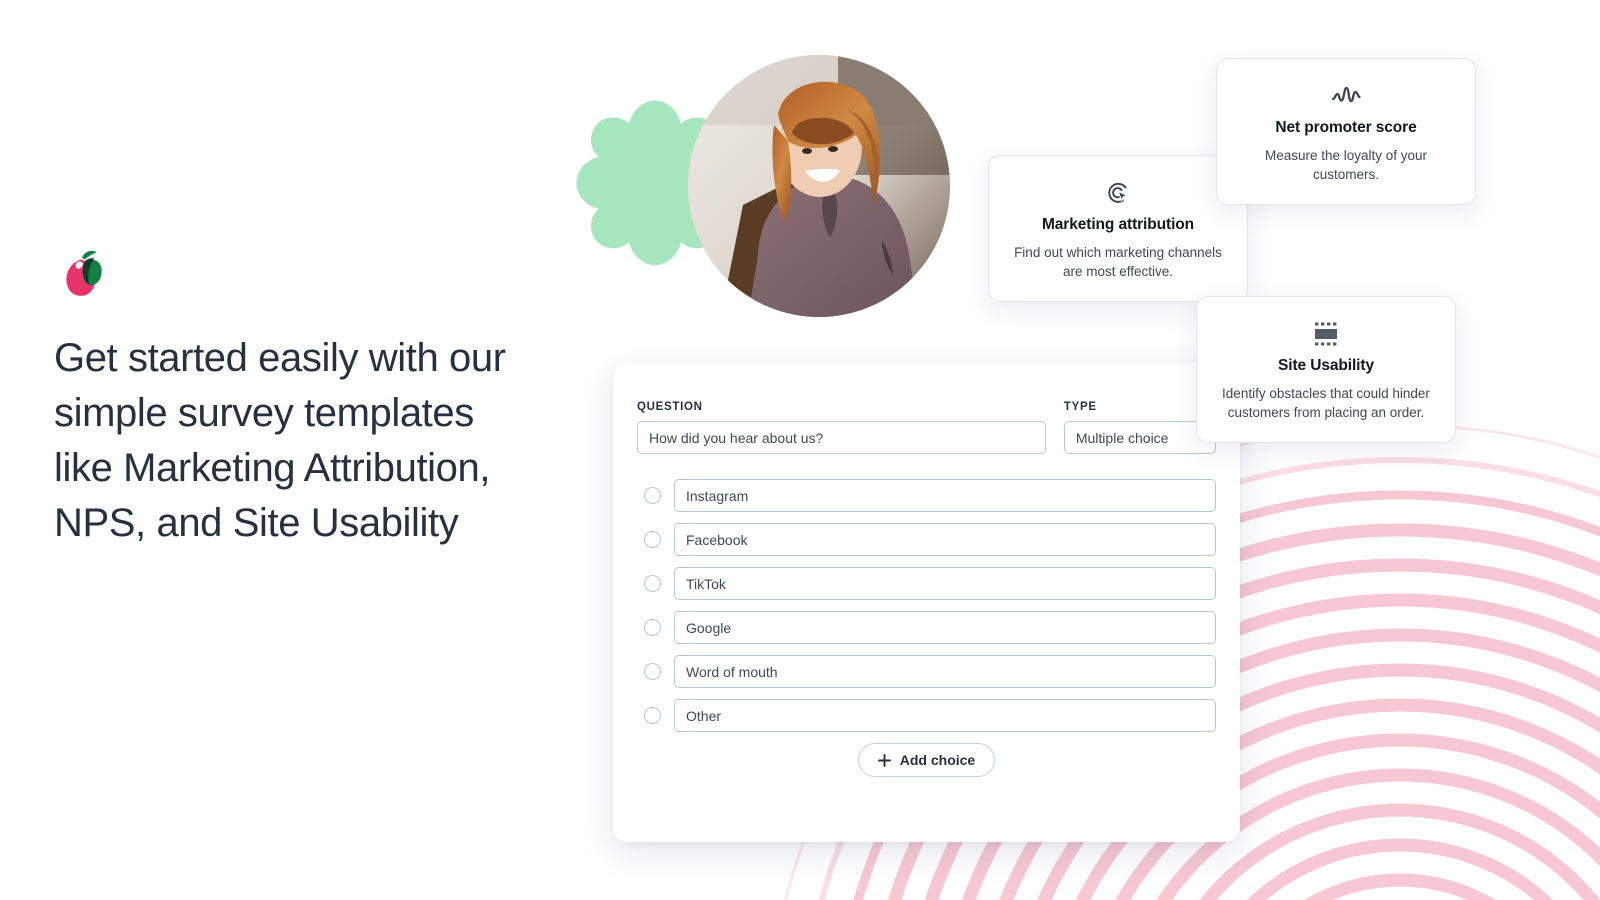  Describe the element at coordinates (819, 186) in the screenshot. I see `hero-photo-avatar` at that location.